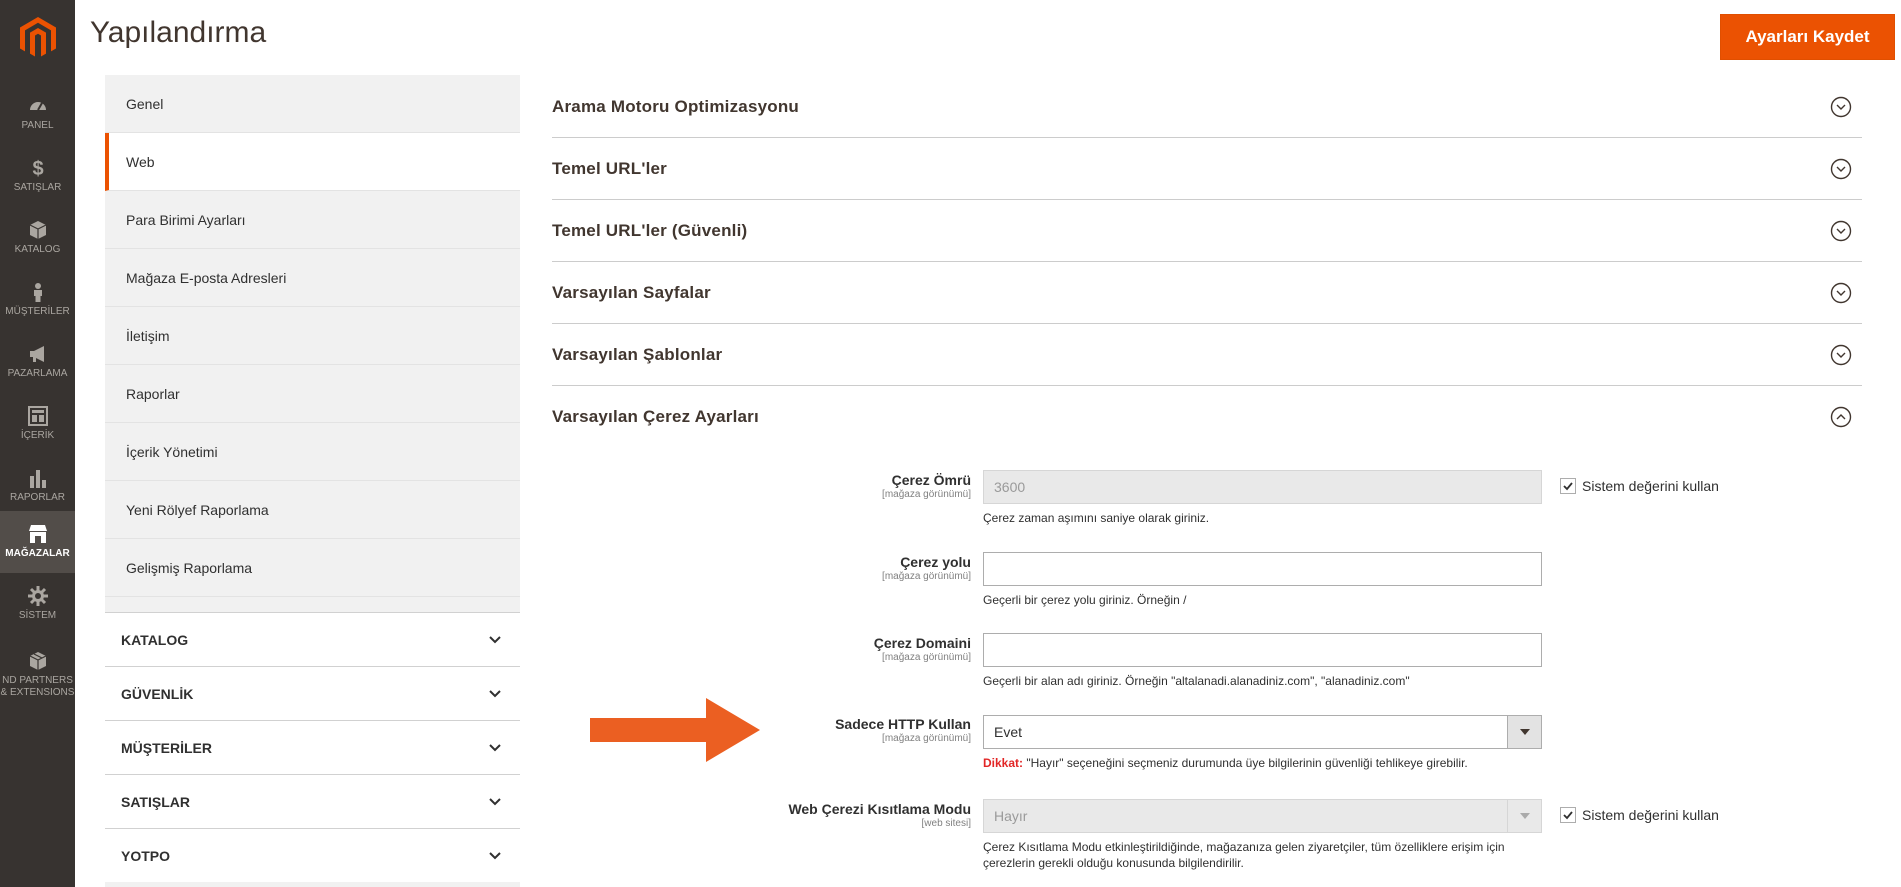 This screenshot has width=1901, height=887. Describe the element at coordinates (312, 568) in the screenshot. I see `tab-item-advanced-reporting: Gelişmiş Raporlama` at that location.